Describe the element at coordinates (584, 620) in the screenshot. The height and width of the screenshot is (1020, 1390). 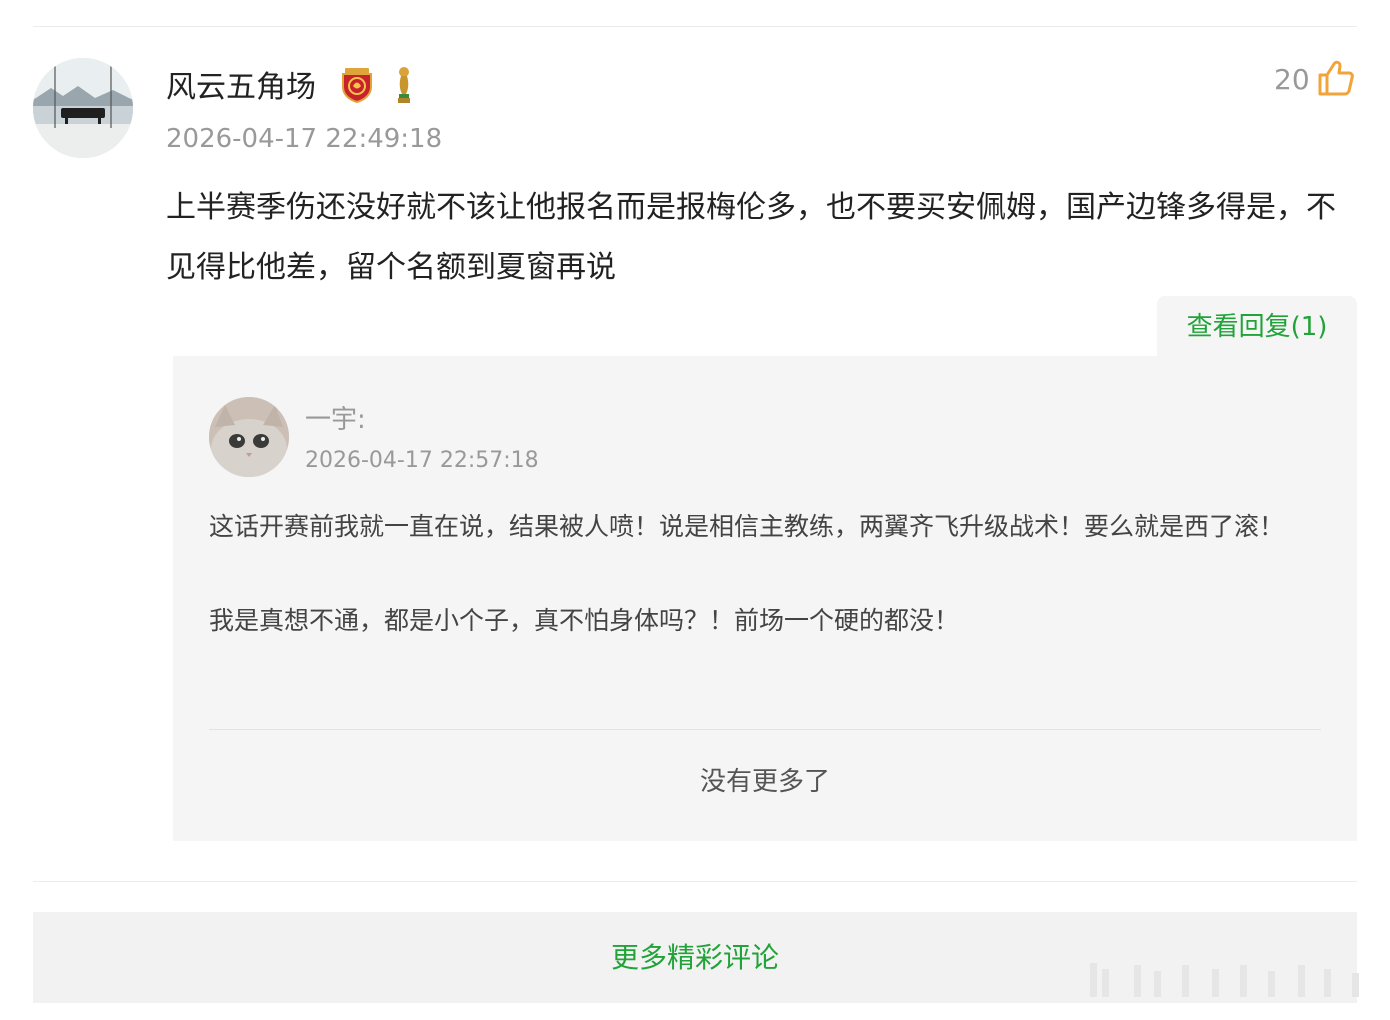
I see `reply-paragraph: 我是真想不通，都是小个子，真不怕身体吗？！前场一个硬的都没！` at that location.